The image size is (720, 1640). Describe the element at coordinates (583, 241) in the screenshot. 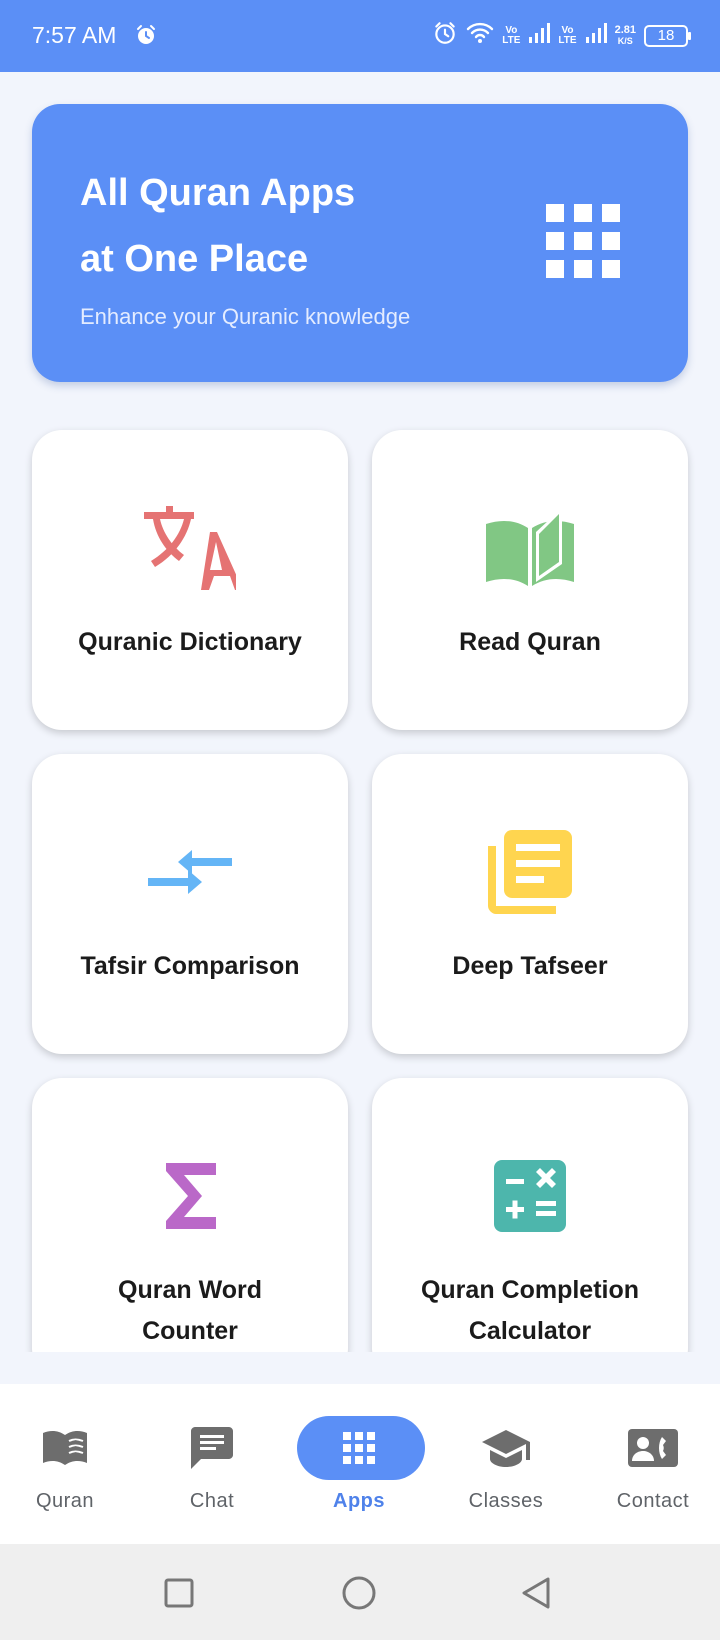

I see `apps-grid-icon` at that location.